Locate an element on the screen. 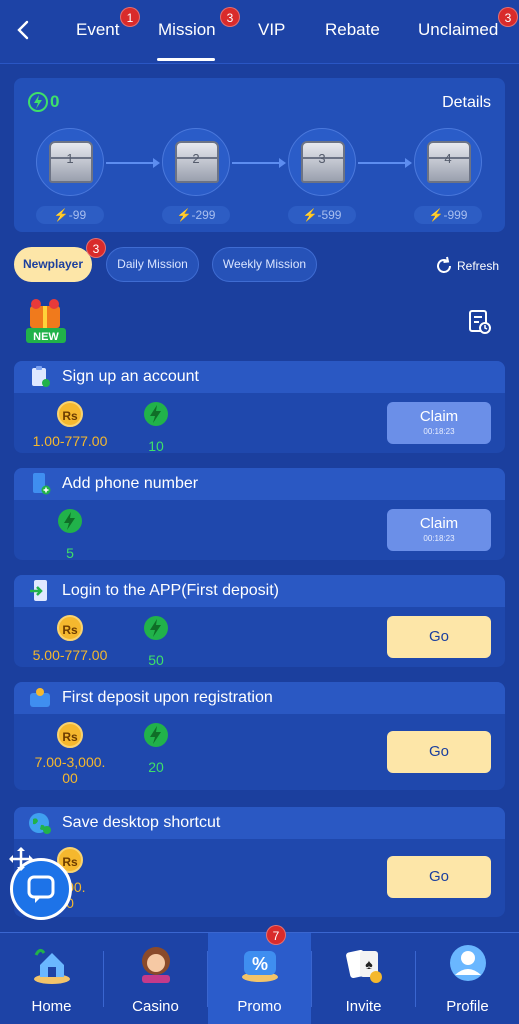 This screenshot has height=1024, width=519. home-island-icon is located at coordinates (51, 966).